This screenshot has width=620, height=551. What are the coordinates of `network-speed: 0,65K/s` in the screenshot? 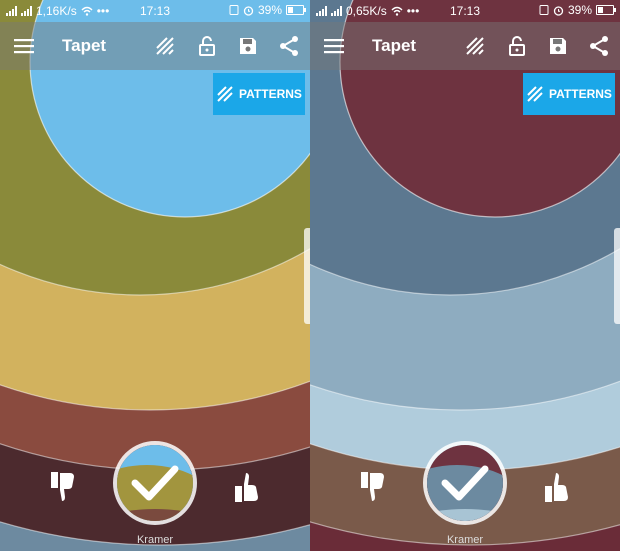 It's located at (366, 11).